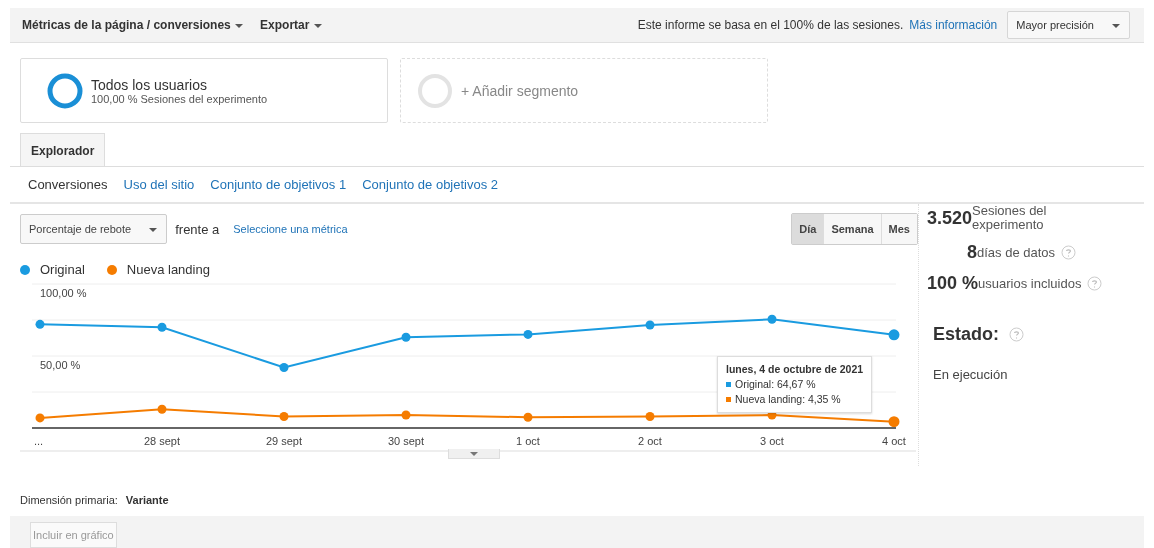 The width and height of the screenshot is (1154, 548). I want to click on more-info-link: Más información, so click(953, 25).